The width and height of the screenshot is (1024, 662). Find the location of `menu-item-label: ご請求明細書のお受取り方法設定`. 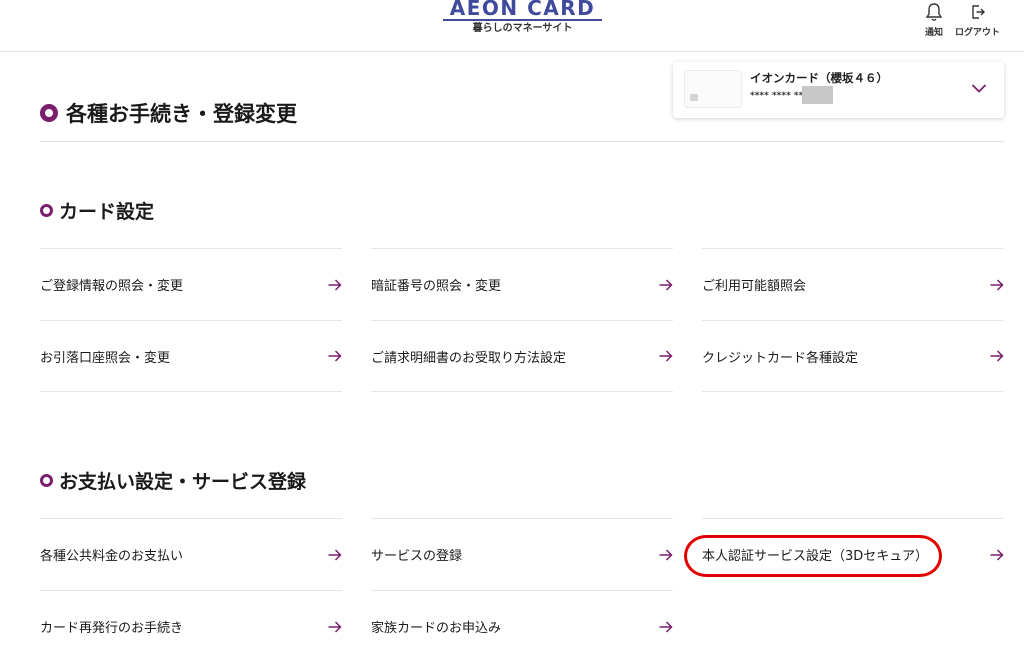

menu-item-label: ご請求明細書のお受取り方法設定 is located at coordinates (469, 358).